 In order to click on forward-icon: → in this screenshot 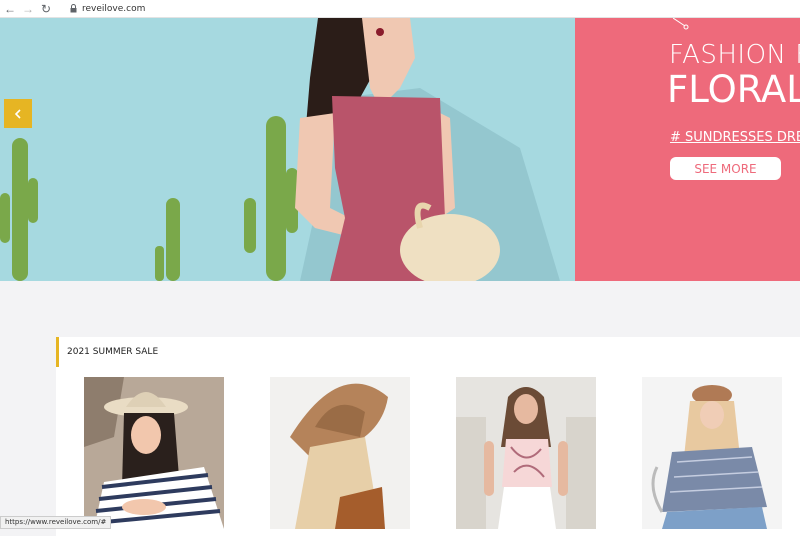, I will do `click(28, 9)`.